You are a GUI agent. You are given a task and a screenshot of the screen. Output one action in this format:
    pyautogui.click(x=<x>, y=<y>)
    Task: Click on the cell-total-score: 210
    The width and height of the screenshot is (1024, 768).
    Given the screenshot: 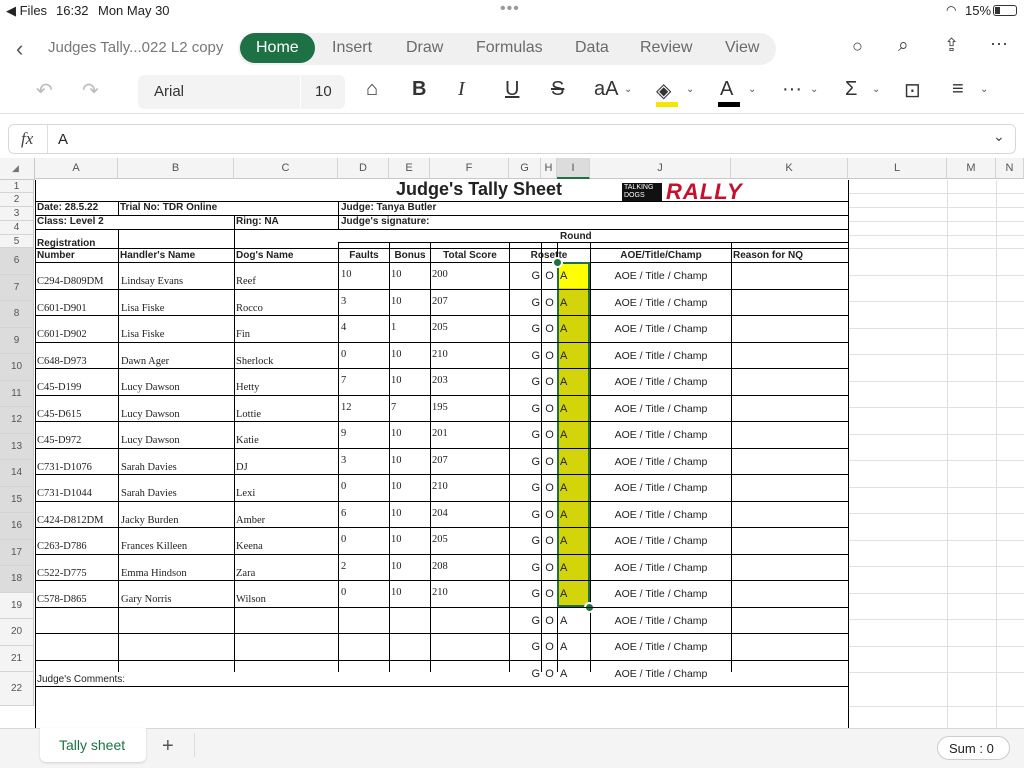 What is the action you would take?
    pyautogui.click(x=470, y=487)
    